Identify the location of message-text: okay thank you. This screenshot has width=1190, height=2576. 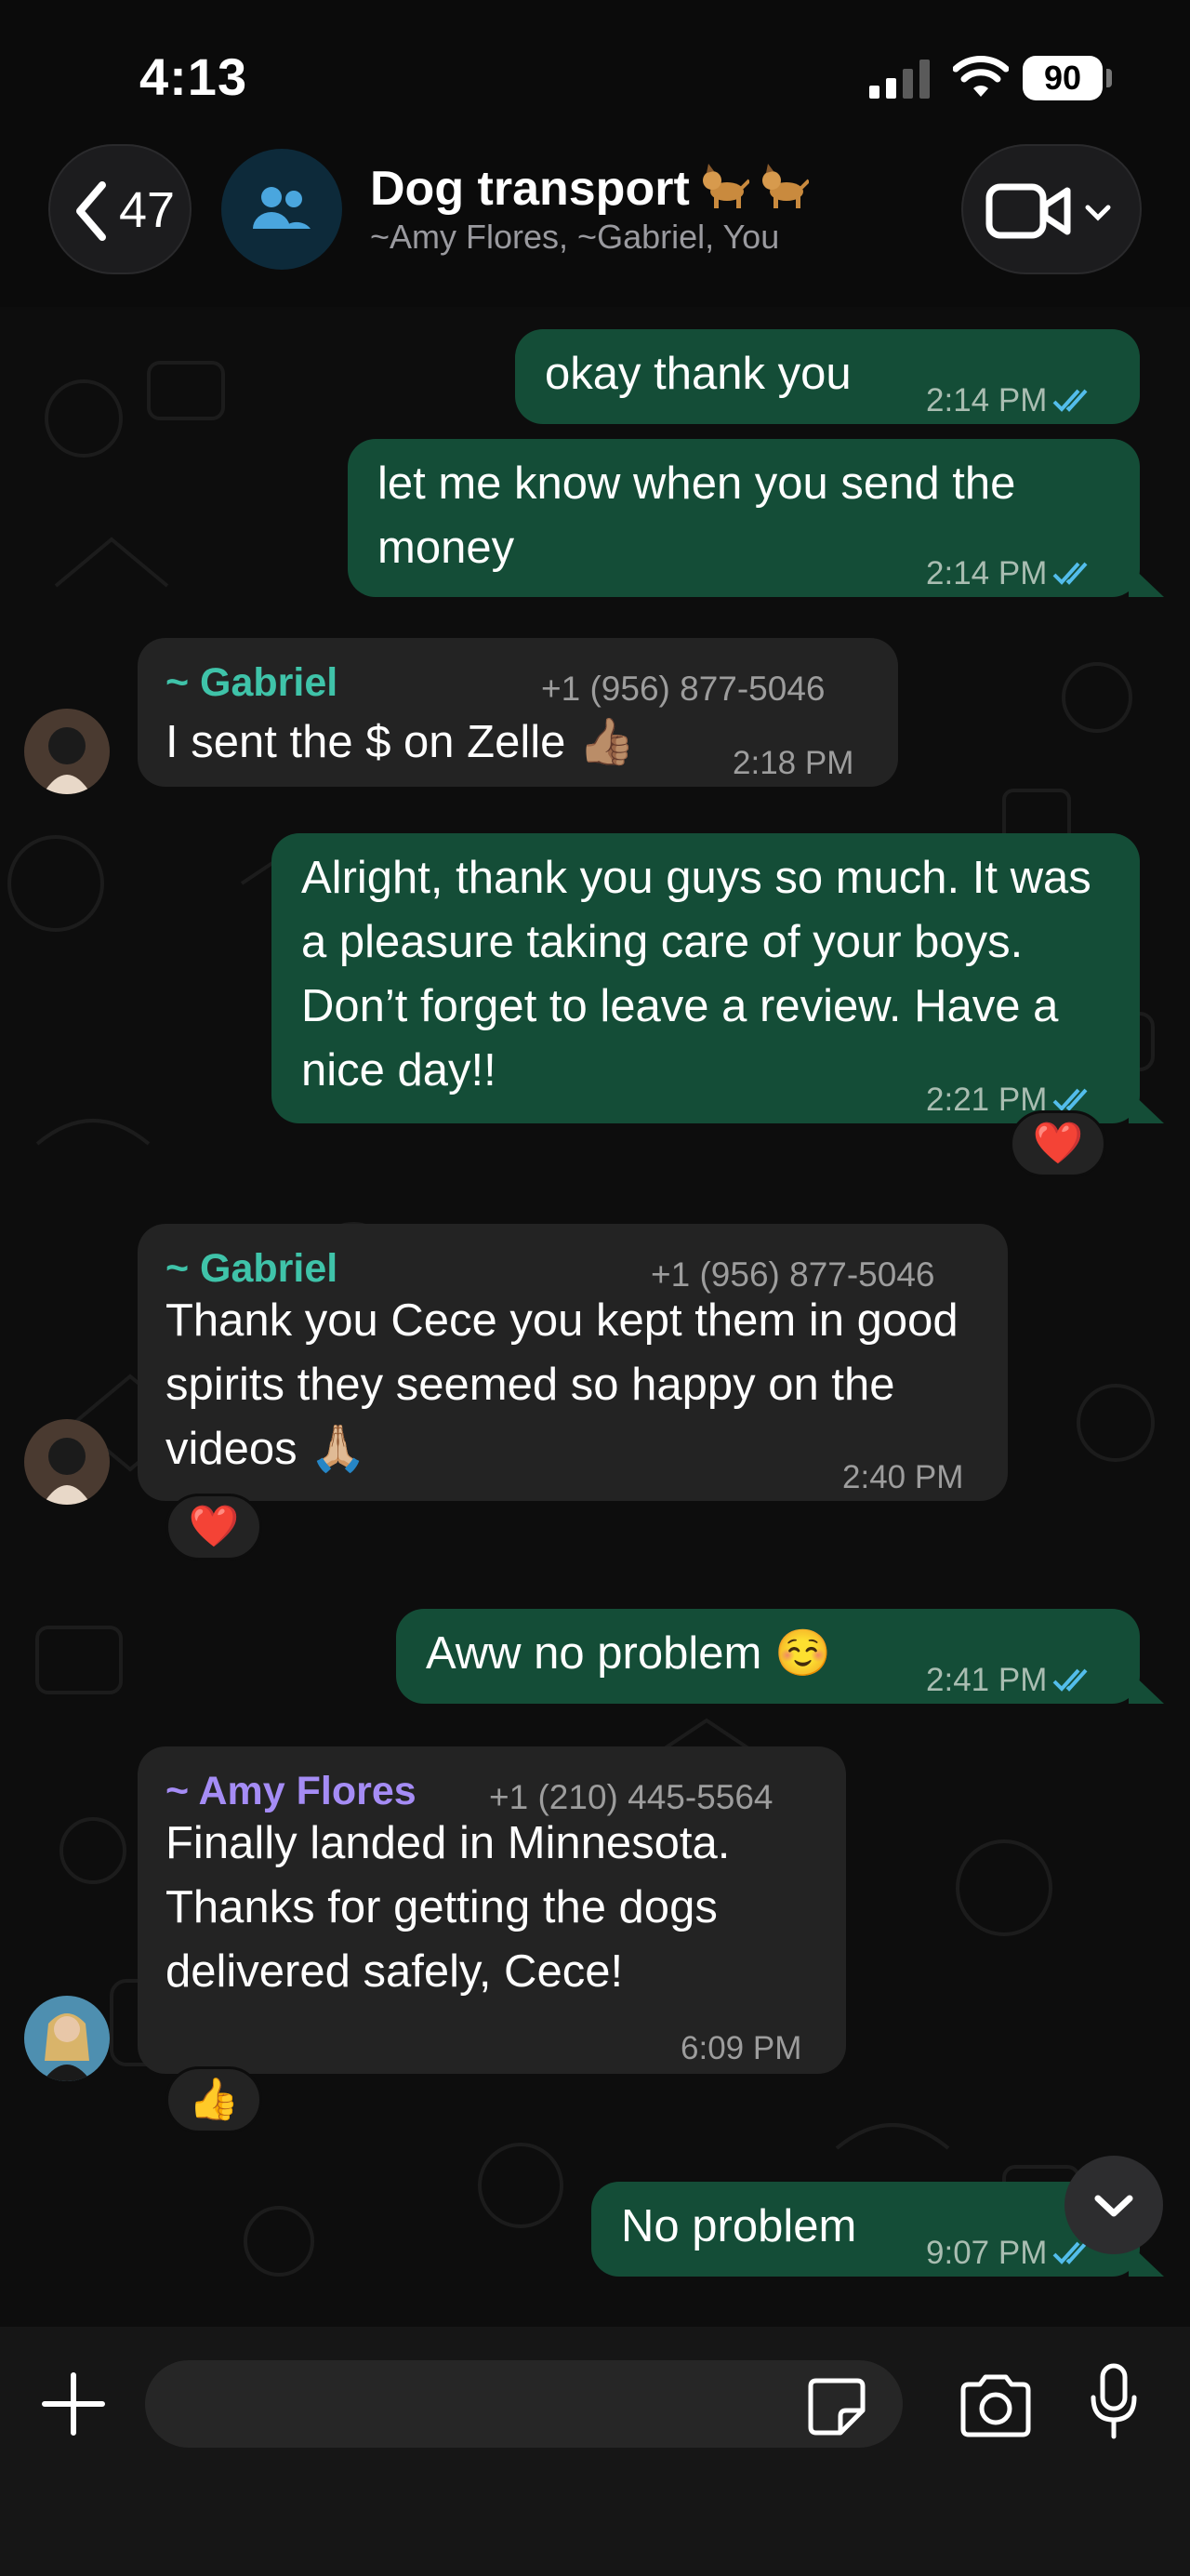
(698, 374).